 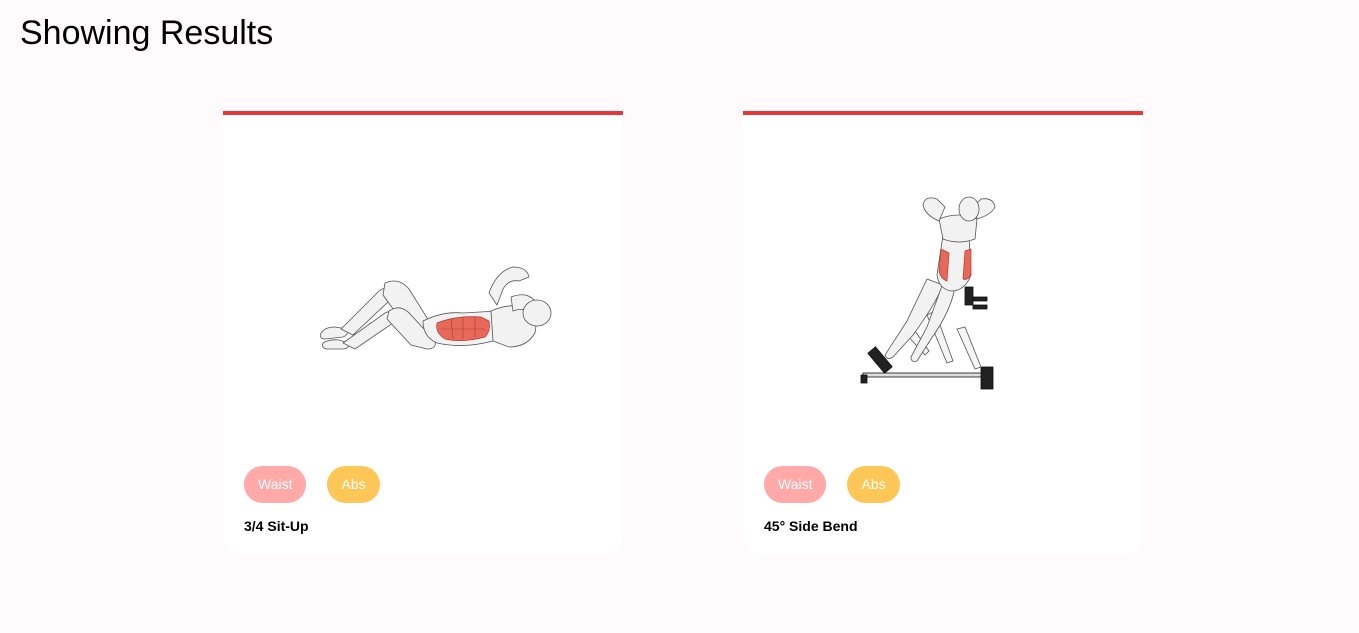 I want to click on roman-chair-side-bend-illustration, so click(x=928, y=293).